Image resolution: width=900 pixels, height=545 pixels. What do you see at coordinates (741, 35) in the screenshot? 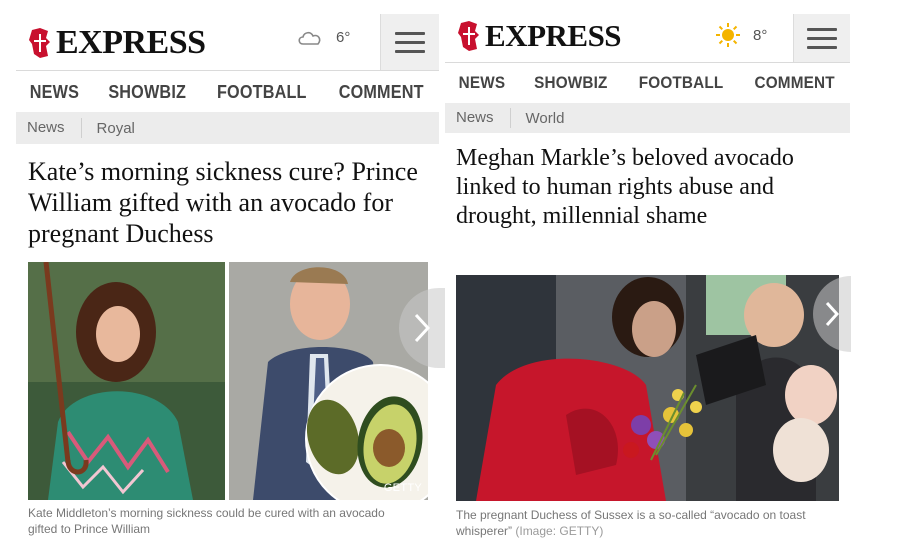
I see `weather-widget: 8°` at bounding box center [741, 35].